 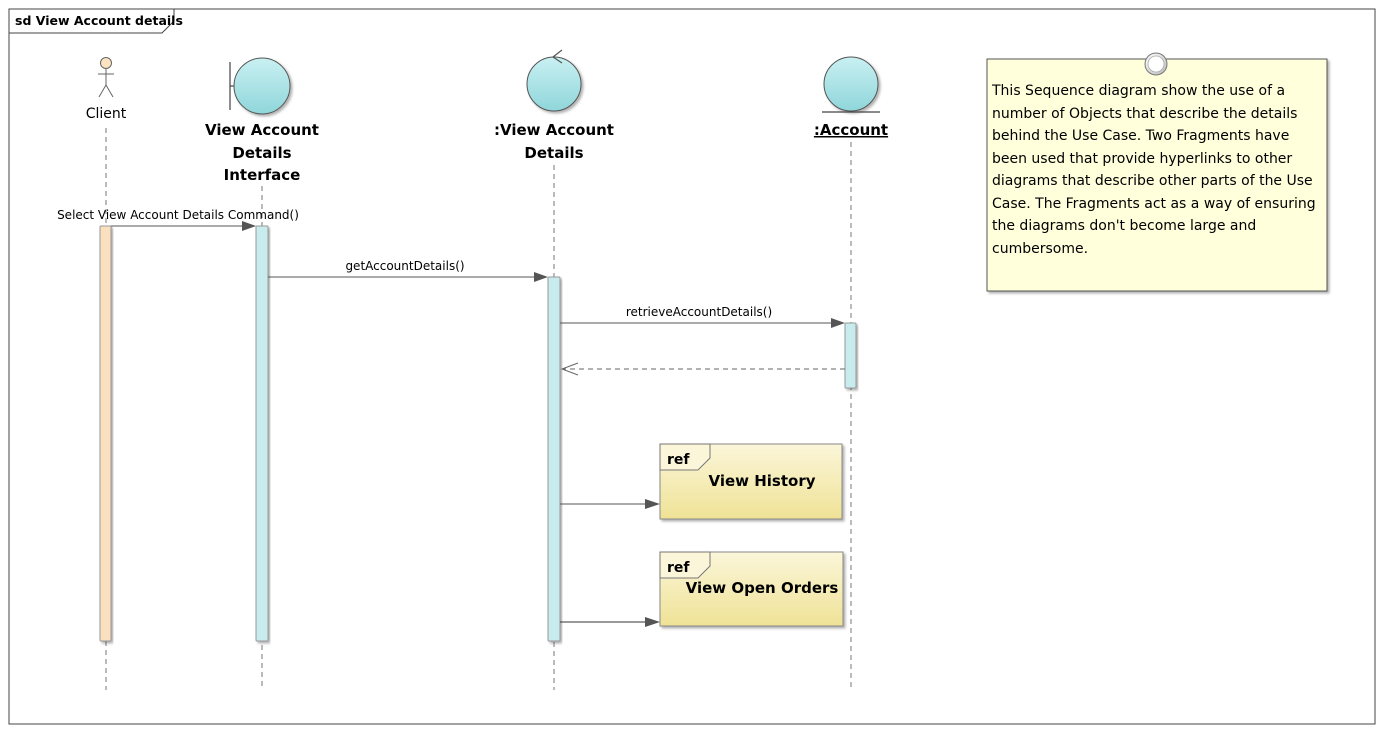 I want to click on frame-title: sd View Account details, so click(x=99, y=20).